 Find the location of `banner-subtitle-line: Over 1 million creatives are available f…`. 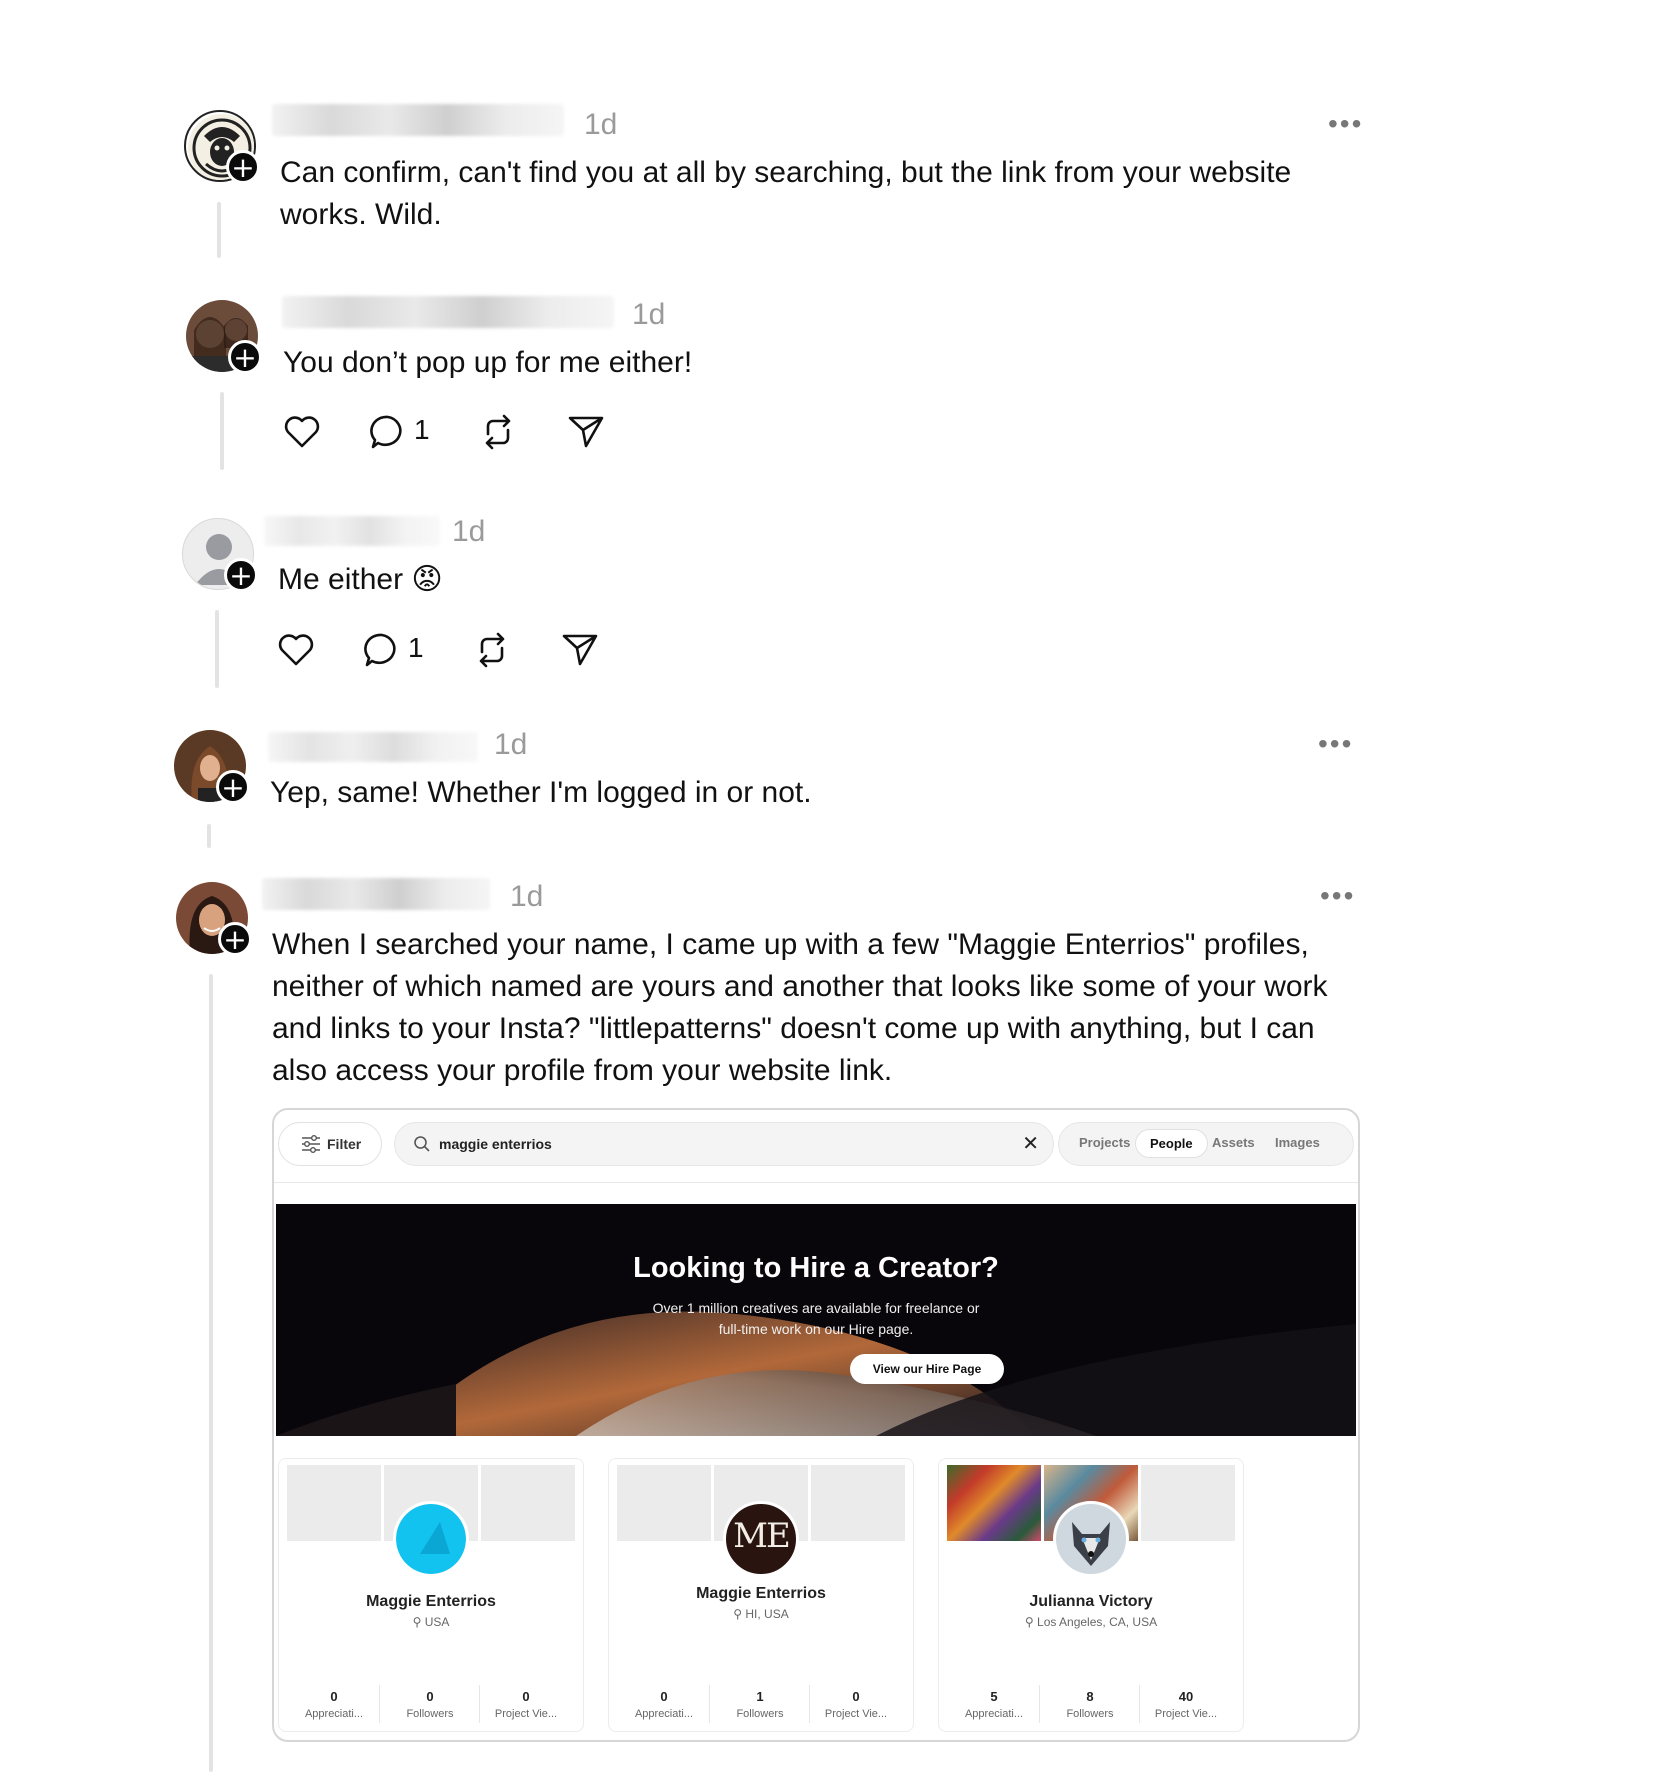

banner-subtitle-line: Over 1 million creatives are available f… is located at coordinates (816, 1308).